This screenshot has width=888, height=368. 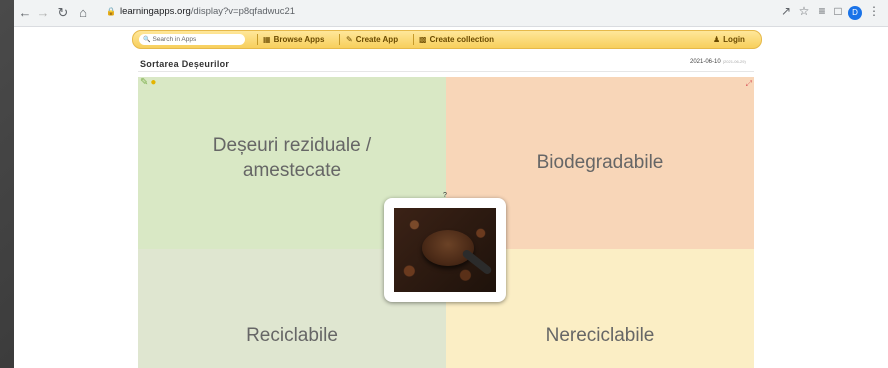 I want to click on lock-icon: 🔒, so click(x=111, y=11).